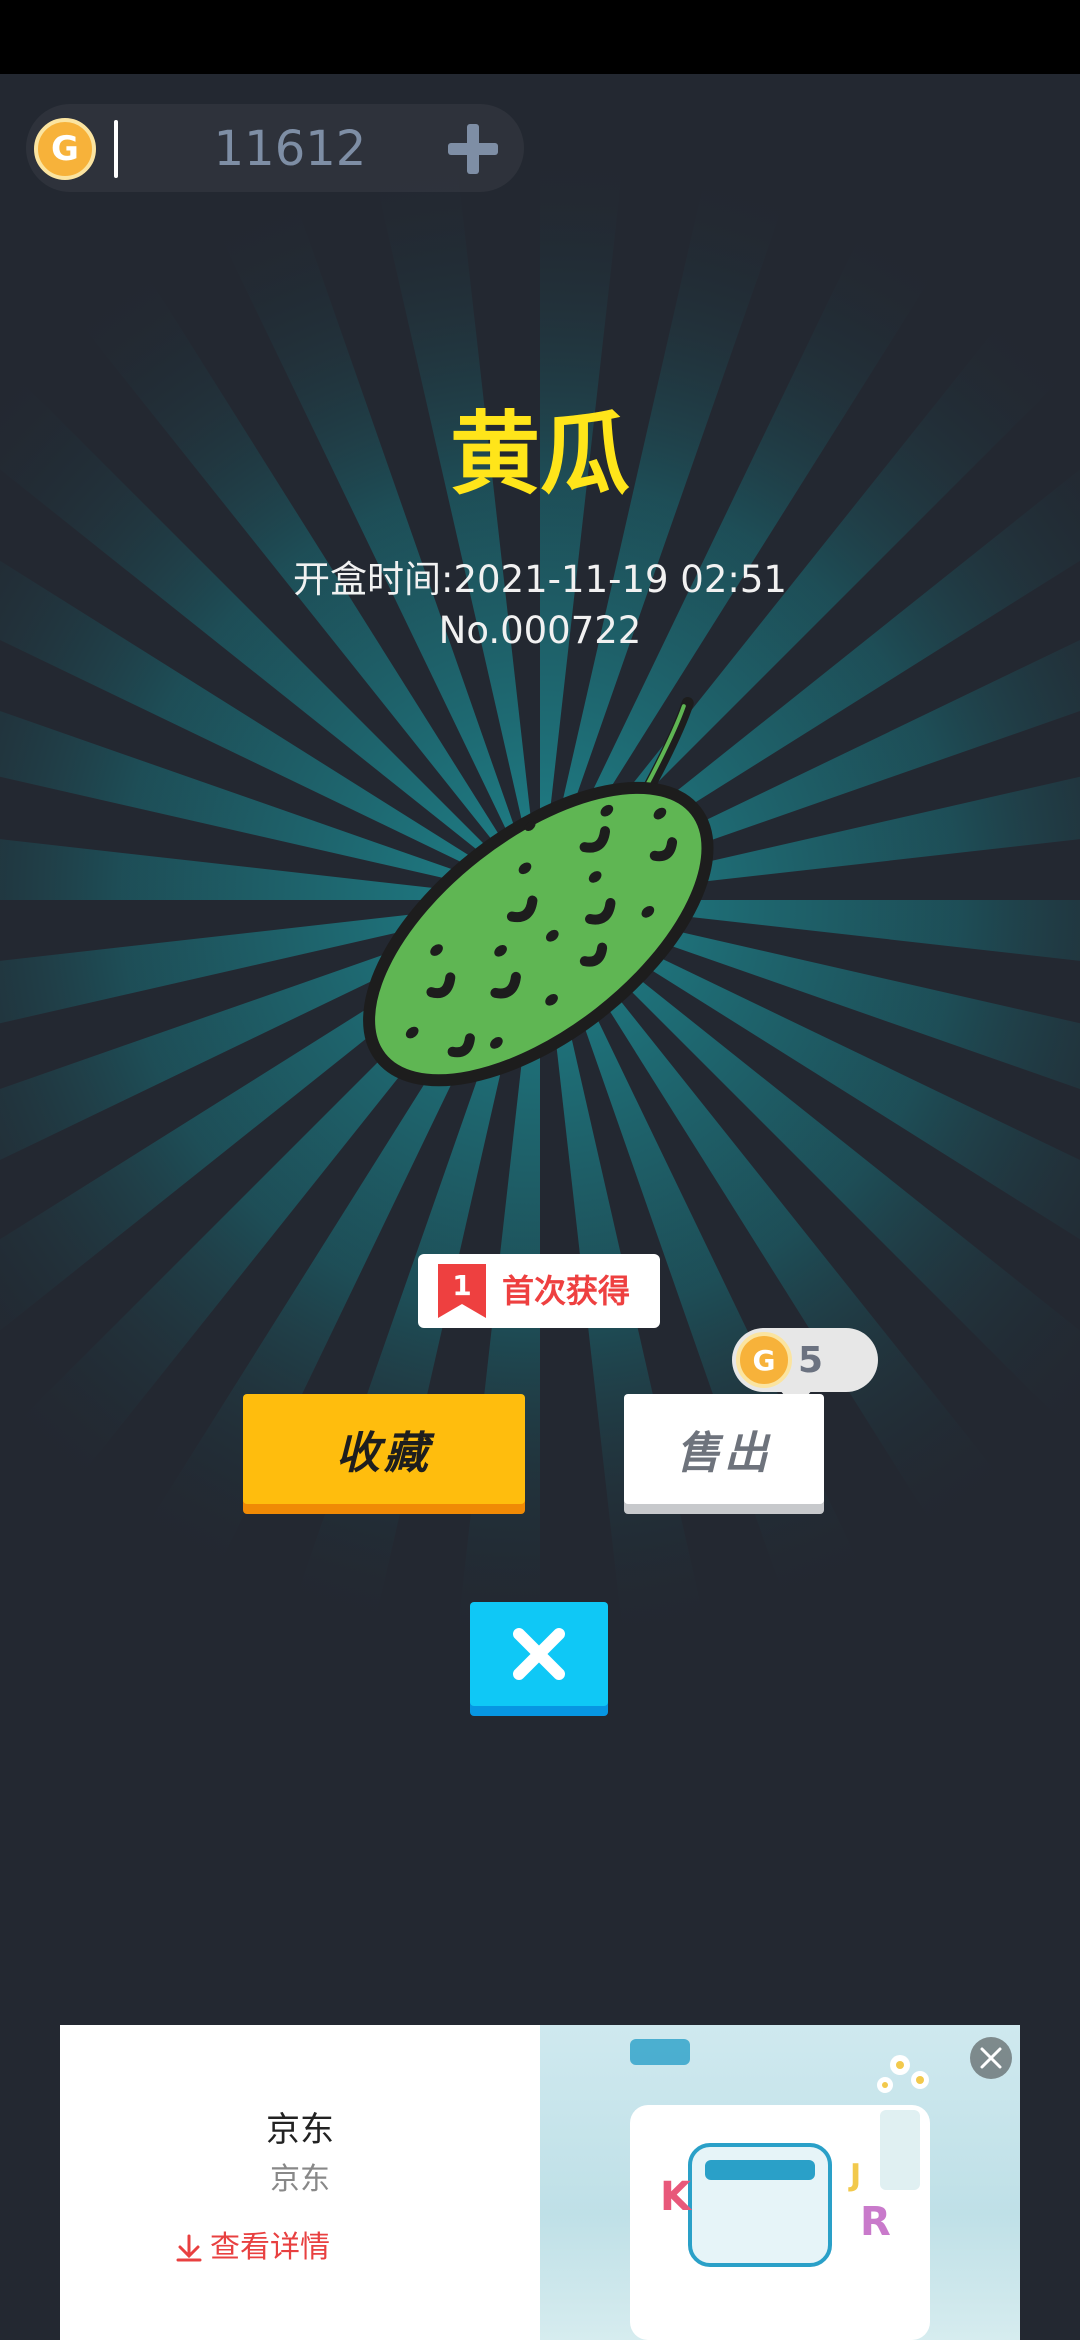 The width and height of the screenshot is (1080, 2340). I want to click on ad-text-panel: 京东 京东 查看详情, so click(300, 2182).